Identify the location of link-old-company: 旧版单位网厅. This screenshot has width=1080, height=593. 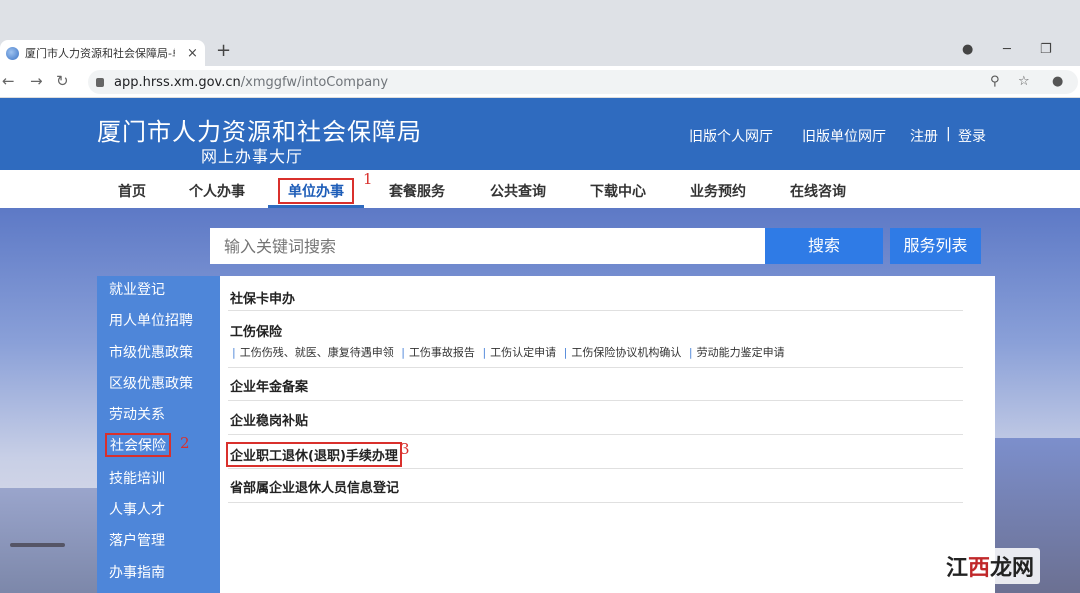
(844, 136).